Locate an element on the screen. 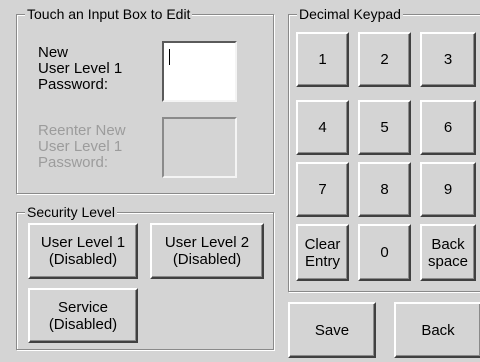 The image size is (480, 362). service-button: Service (Disabled) is located at coordinates (83, 315).